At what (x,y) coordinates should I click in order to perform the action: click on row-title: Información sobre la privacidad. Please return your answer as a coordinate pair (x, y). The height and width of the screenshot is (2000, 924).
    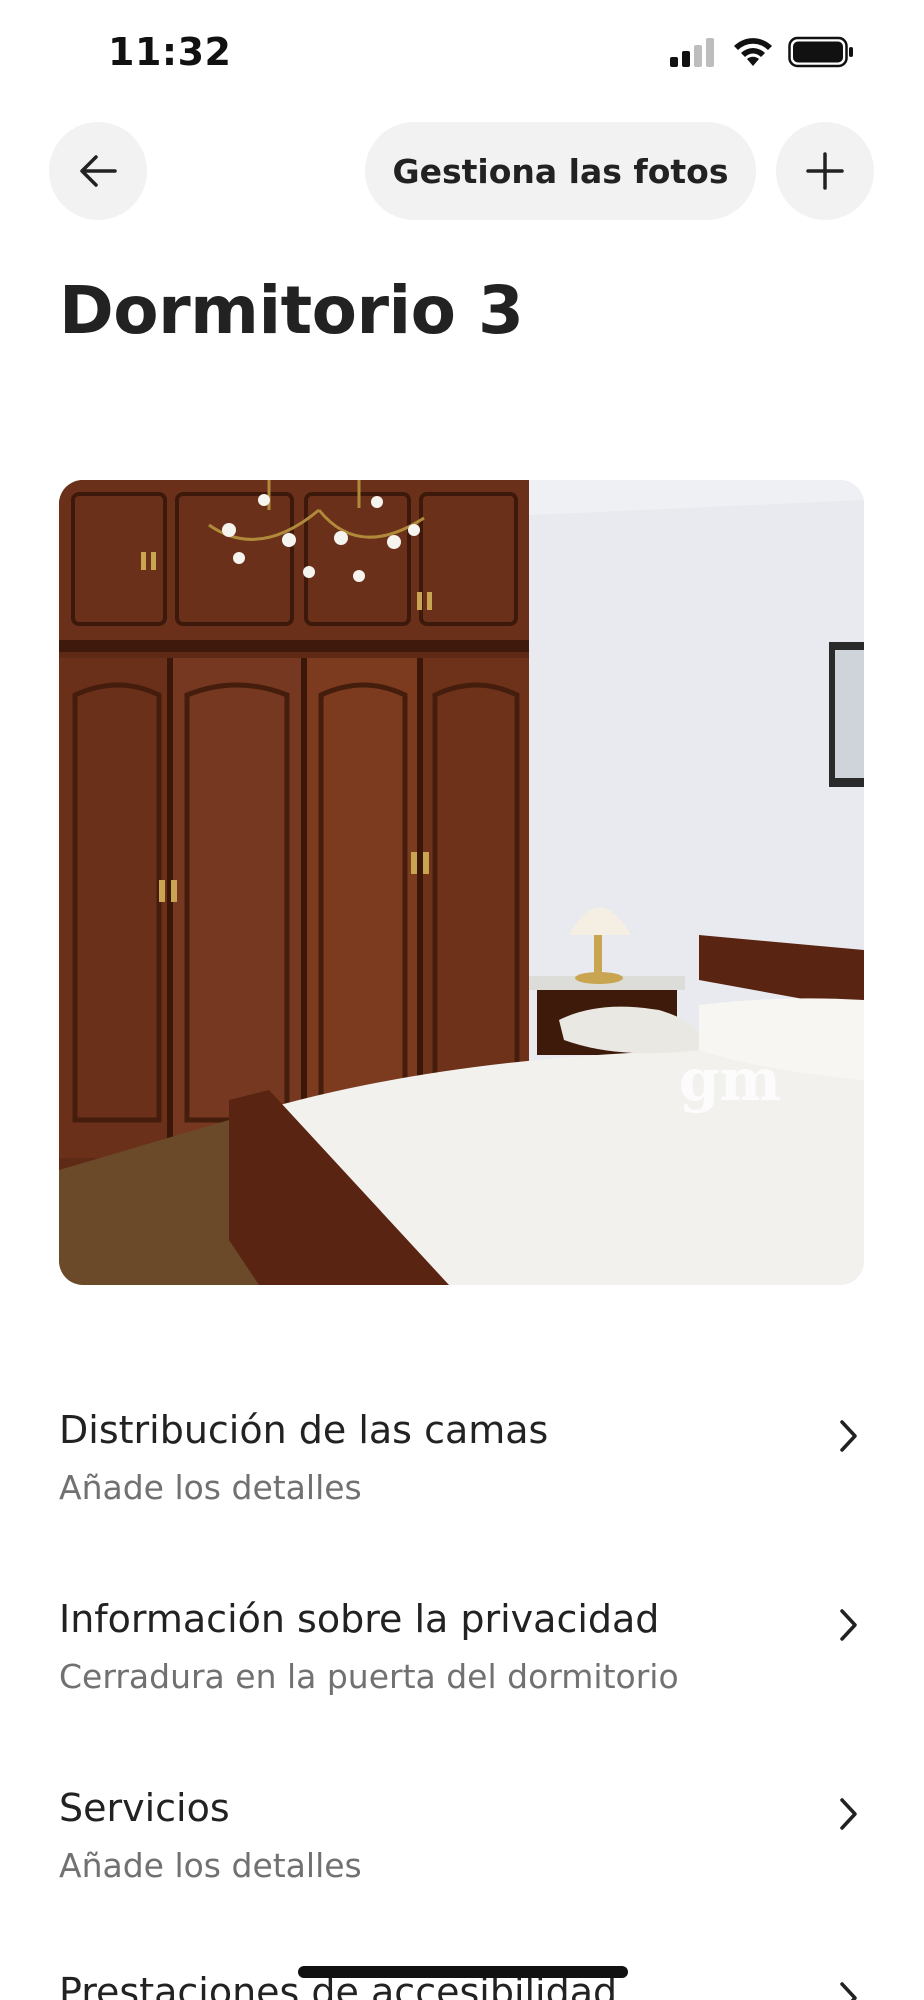
    Looking at the image, I should click on (359, 1619).